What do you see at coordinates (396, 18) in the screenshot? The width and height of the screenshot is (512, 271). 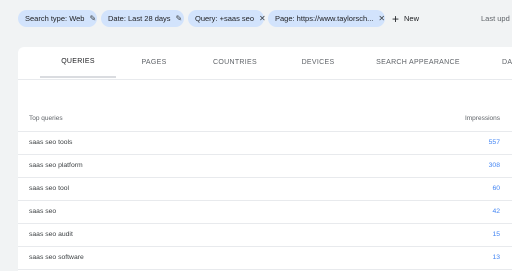 I see `plus-icon: +` at bounding box center [396, 18].